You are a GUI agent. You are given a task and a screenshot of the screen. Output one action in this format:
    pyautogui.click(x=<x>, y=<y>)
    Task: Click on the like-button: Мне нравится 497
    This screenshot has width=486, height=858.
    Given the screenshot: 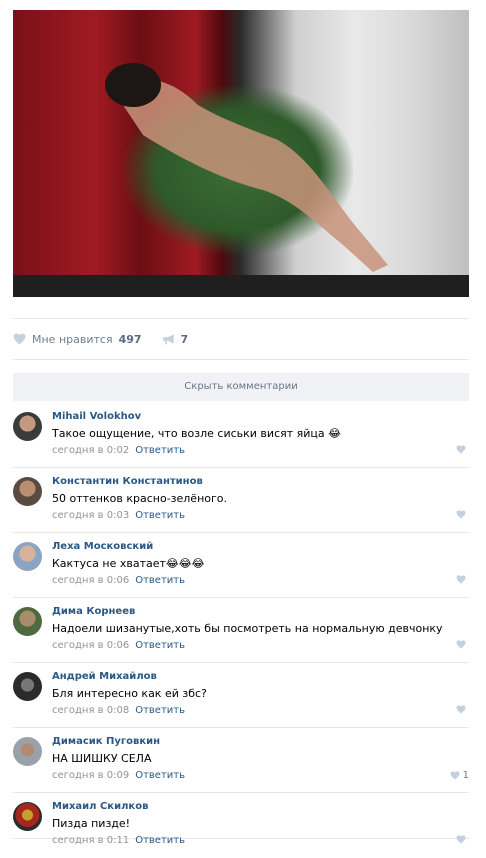 What is the action you would take?
    pyautogui.click(x=77, y=339)
    